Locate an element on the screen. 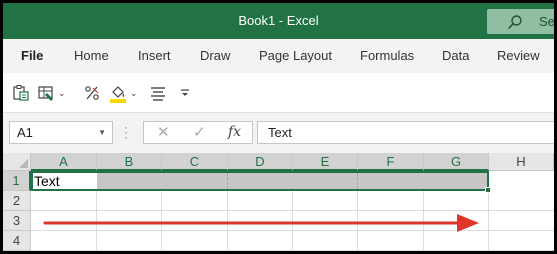 The image size is (557, 254). selection-range is located at coordinates (260, 181).